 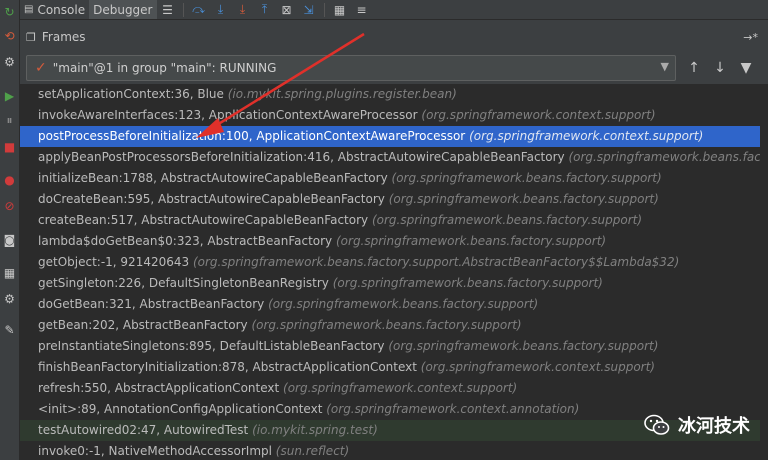 I want to click on tab-debugger: Debugger, so click(x=123, y=9).